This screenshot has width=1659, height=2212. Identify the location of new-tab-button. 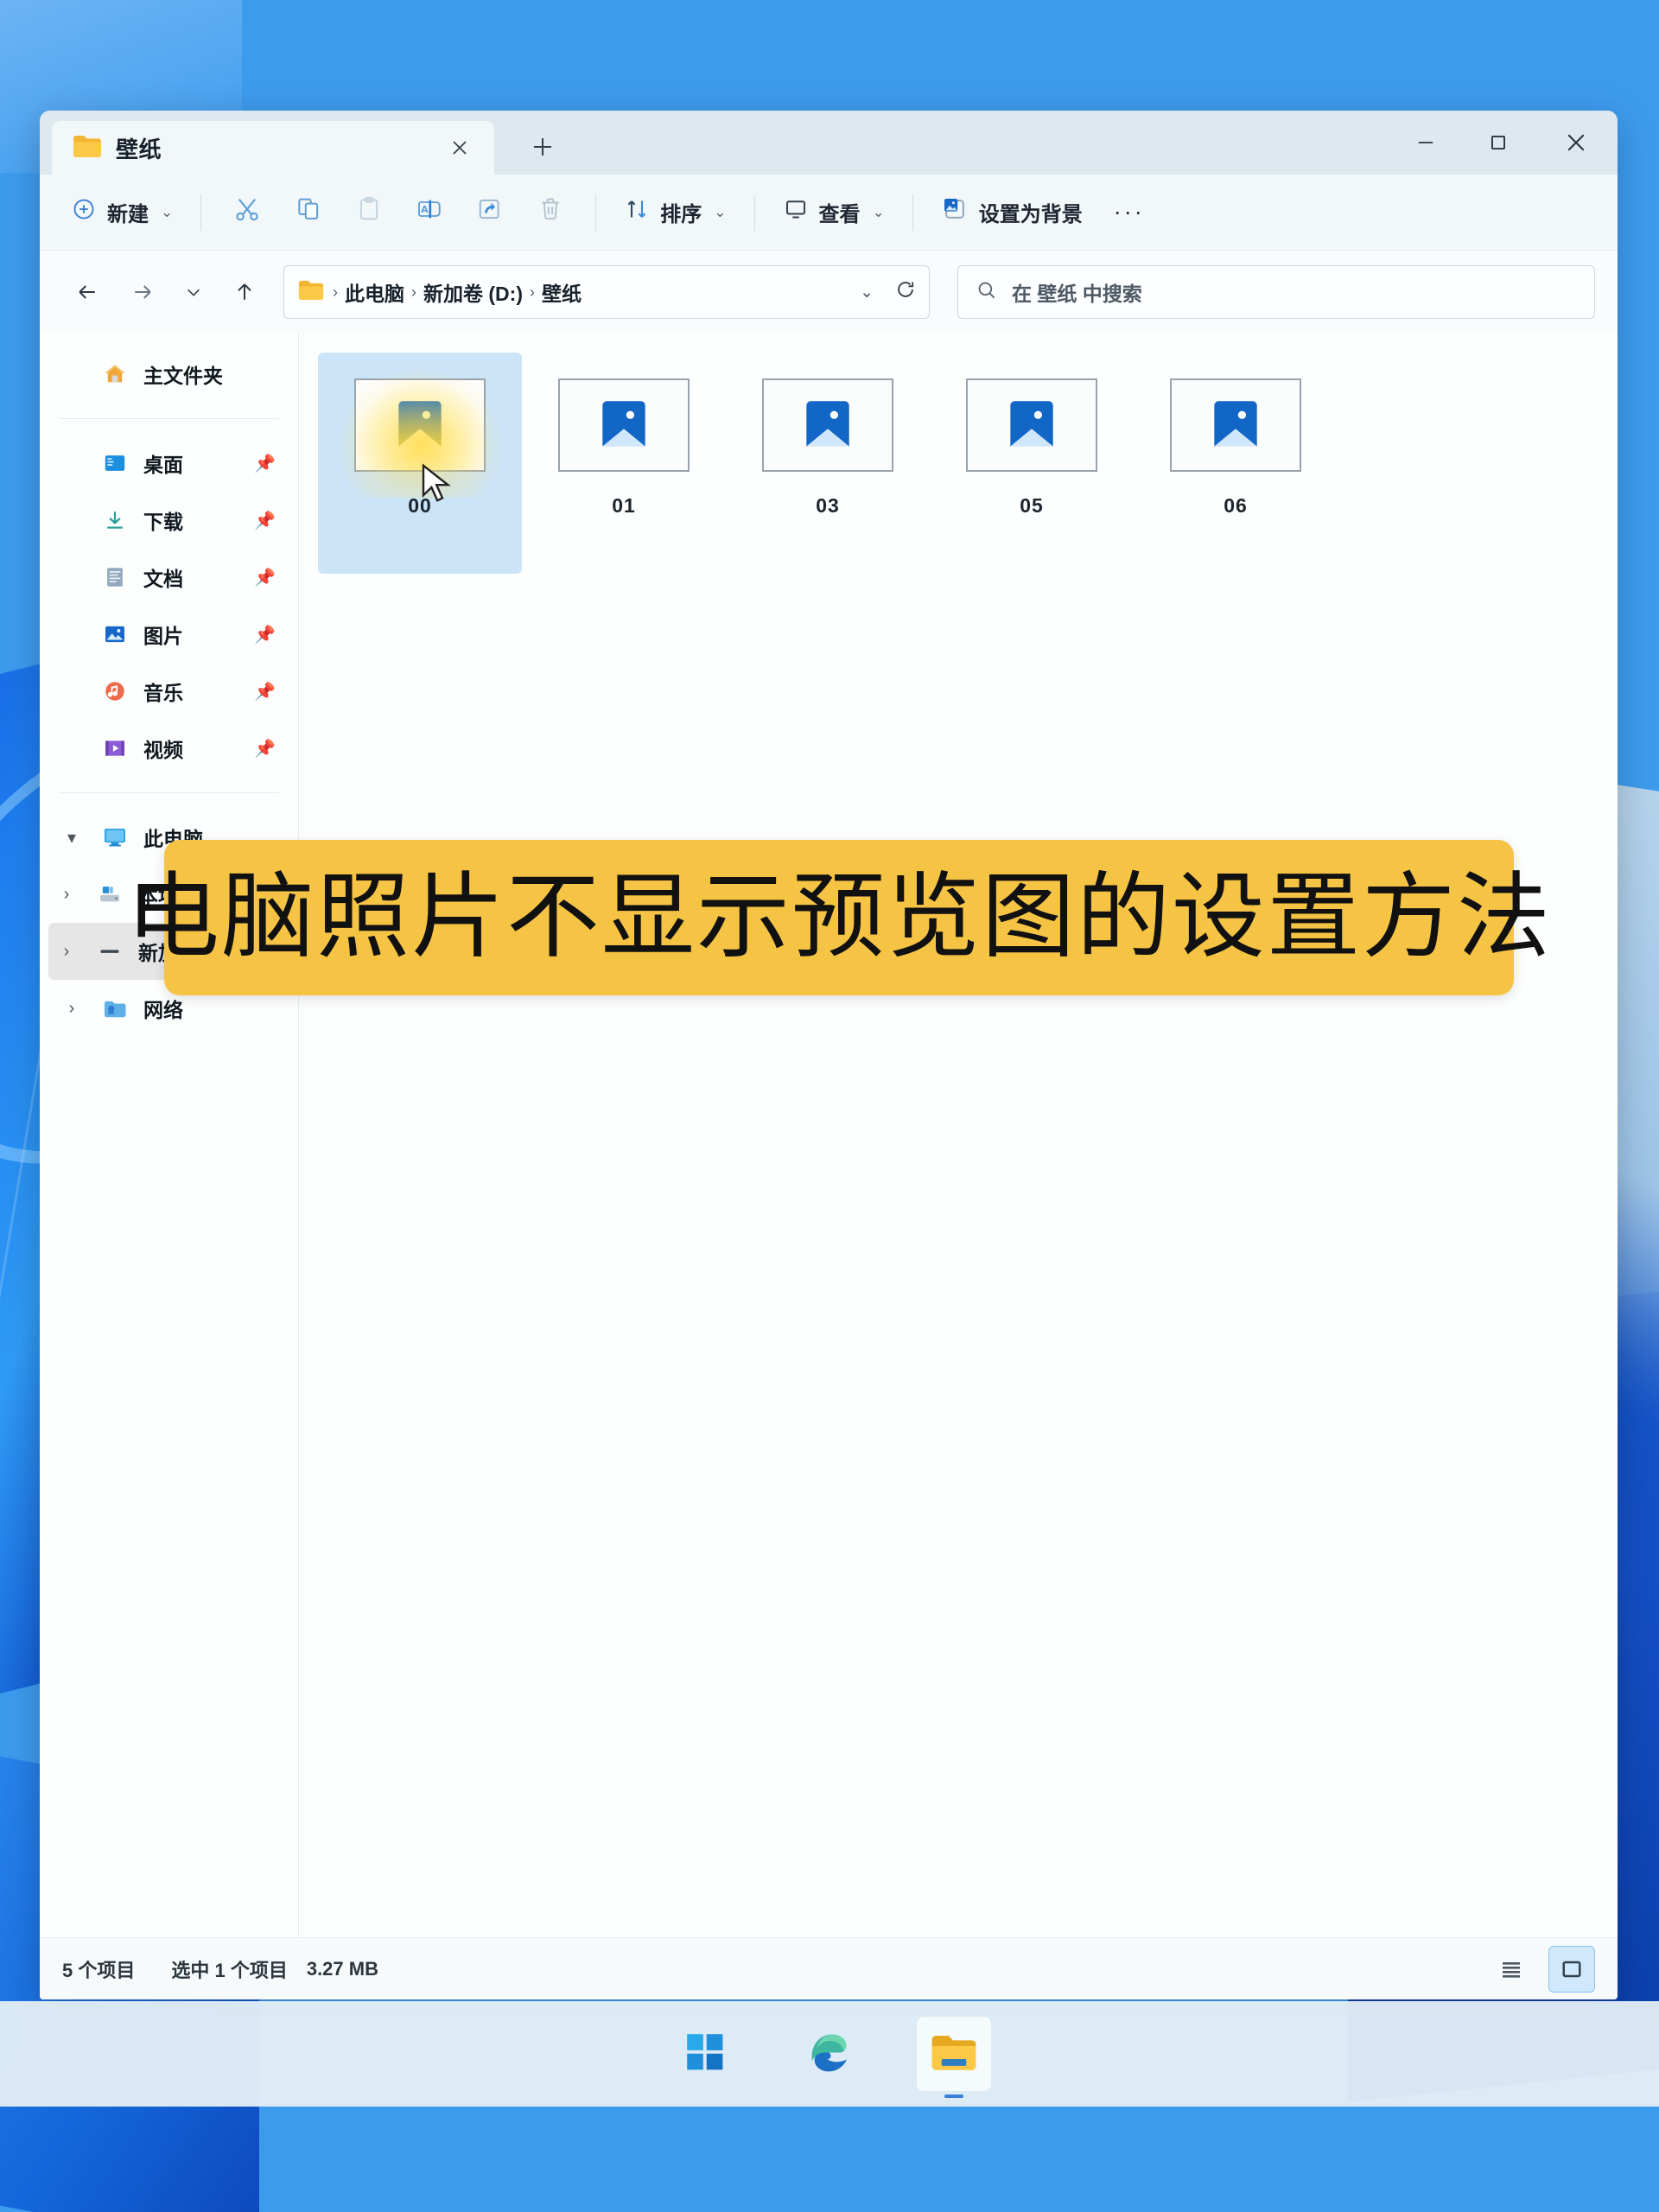
(542, 147).